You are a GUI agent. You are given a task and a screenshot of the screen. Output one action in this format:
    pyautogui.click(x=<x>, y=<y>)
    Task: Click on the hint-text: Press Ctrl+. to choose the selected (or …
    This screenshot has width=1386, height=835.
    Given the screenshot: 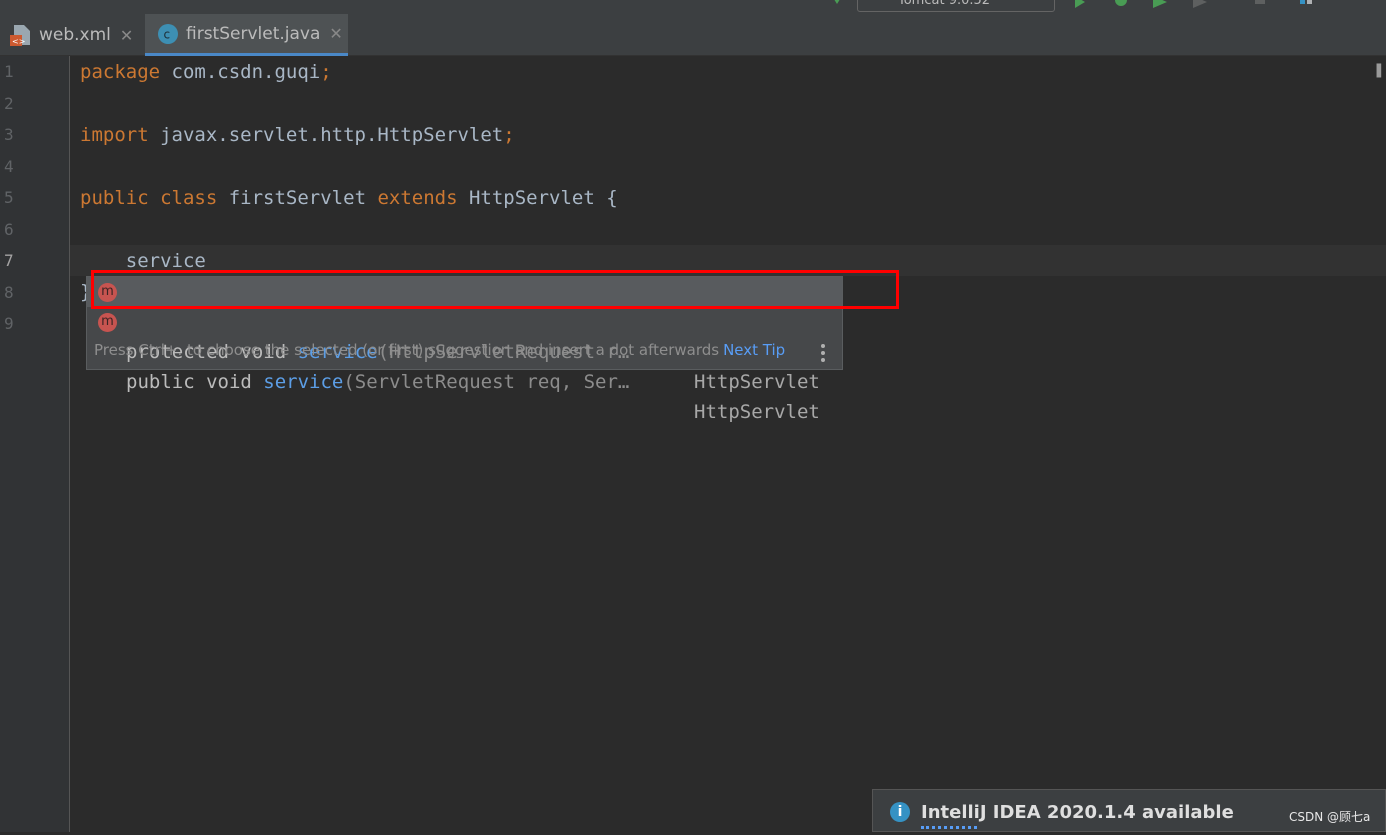 What is the action you would take?
    pyautogui.click(x=407, y=350)
    